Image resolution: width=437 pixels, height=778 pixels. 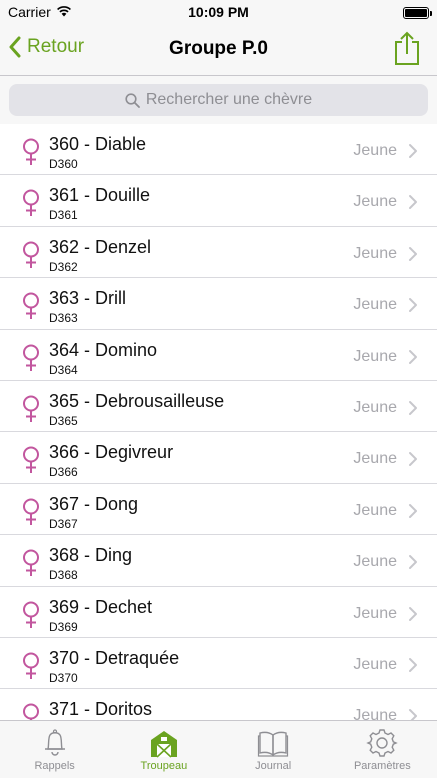 I want to click on goat-name: 368 - Ding, so click(x=91, y=555).